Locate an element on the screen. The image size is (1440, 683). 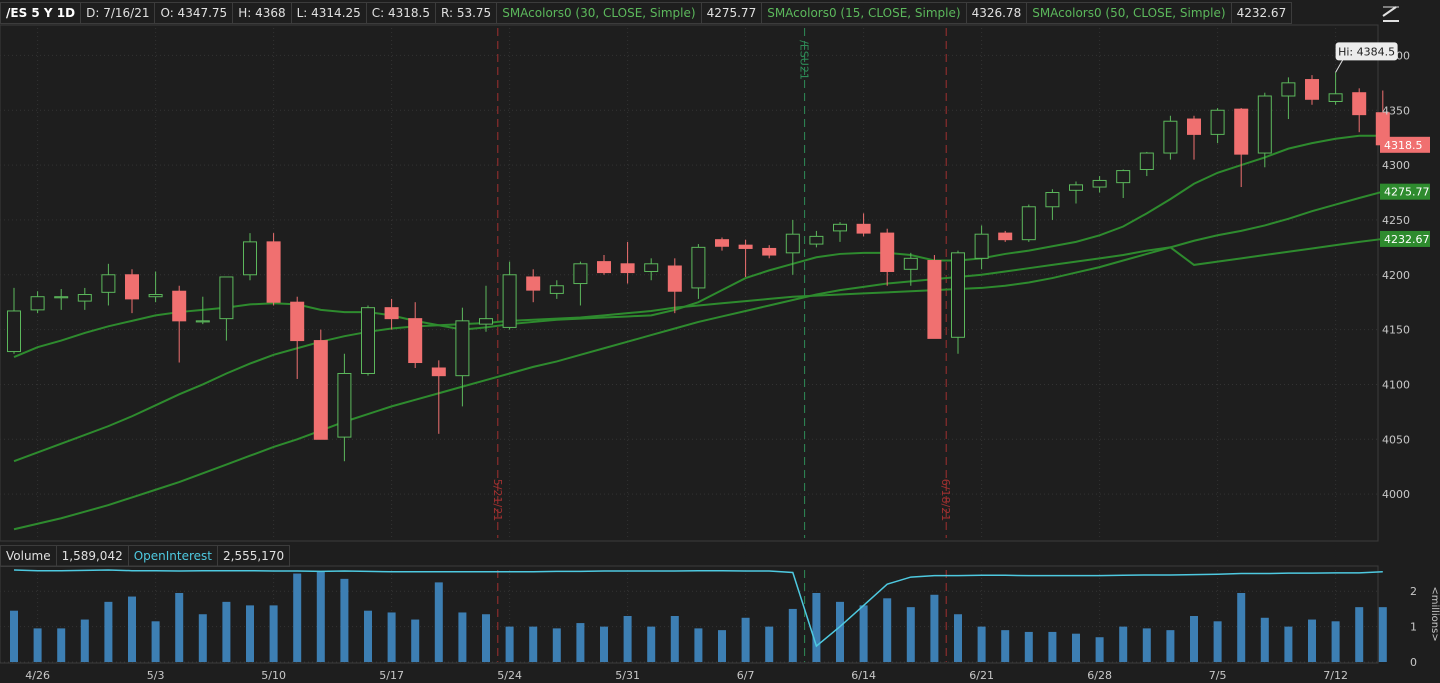
price-tick-label: 4050 is located at coordinates (1396, 439).